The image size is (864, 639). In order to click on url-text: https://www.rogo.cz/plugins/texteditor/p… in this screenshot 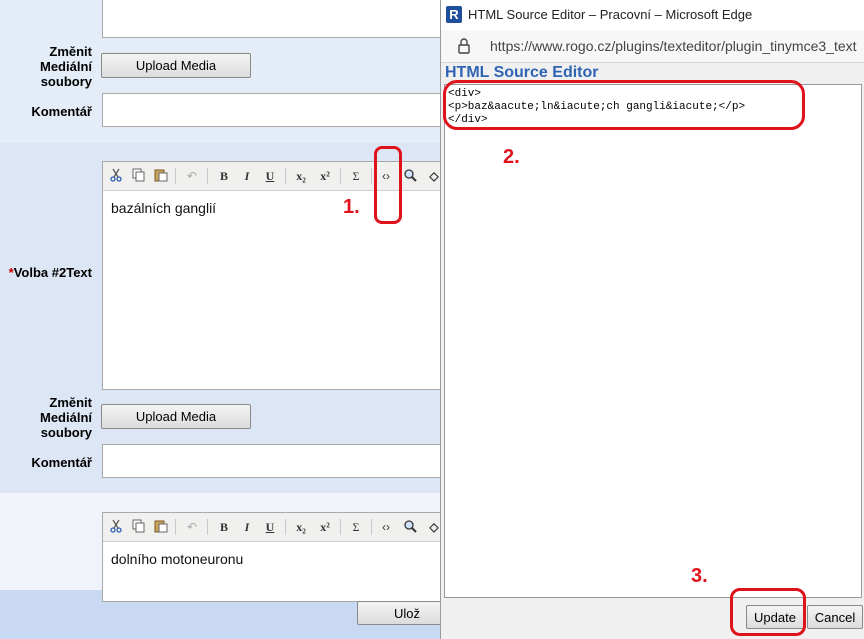, I will do `click(673, 46)`.